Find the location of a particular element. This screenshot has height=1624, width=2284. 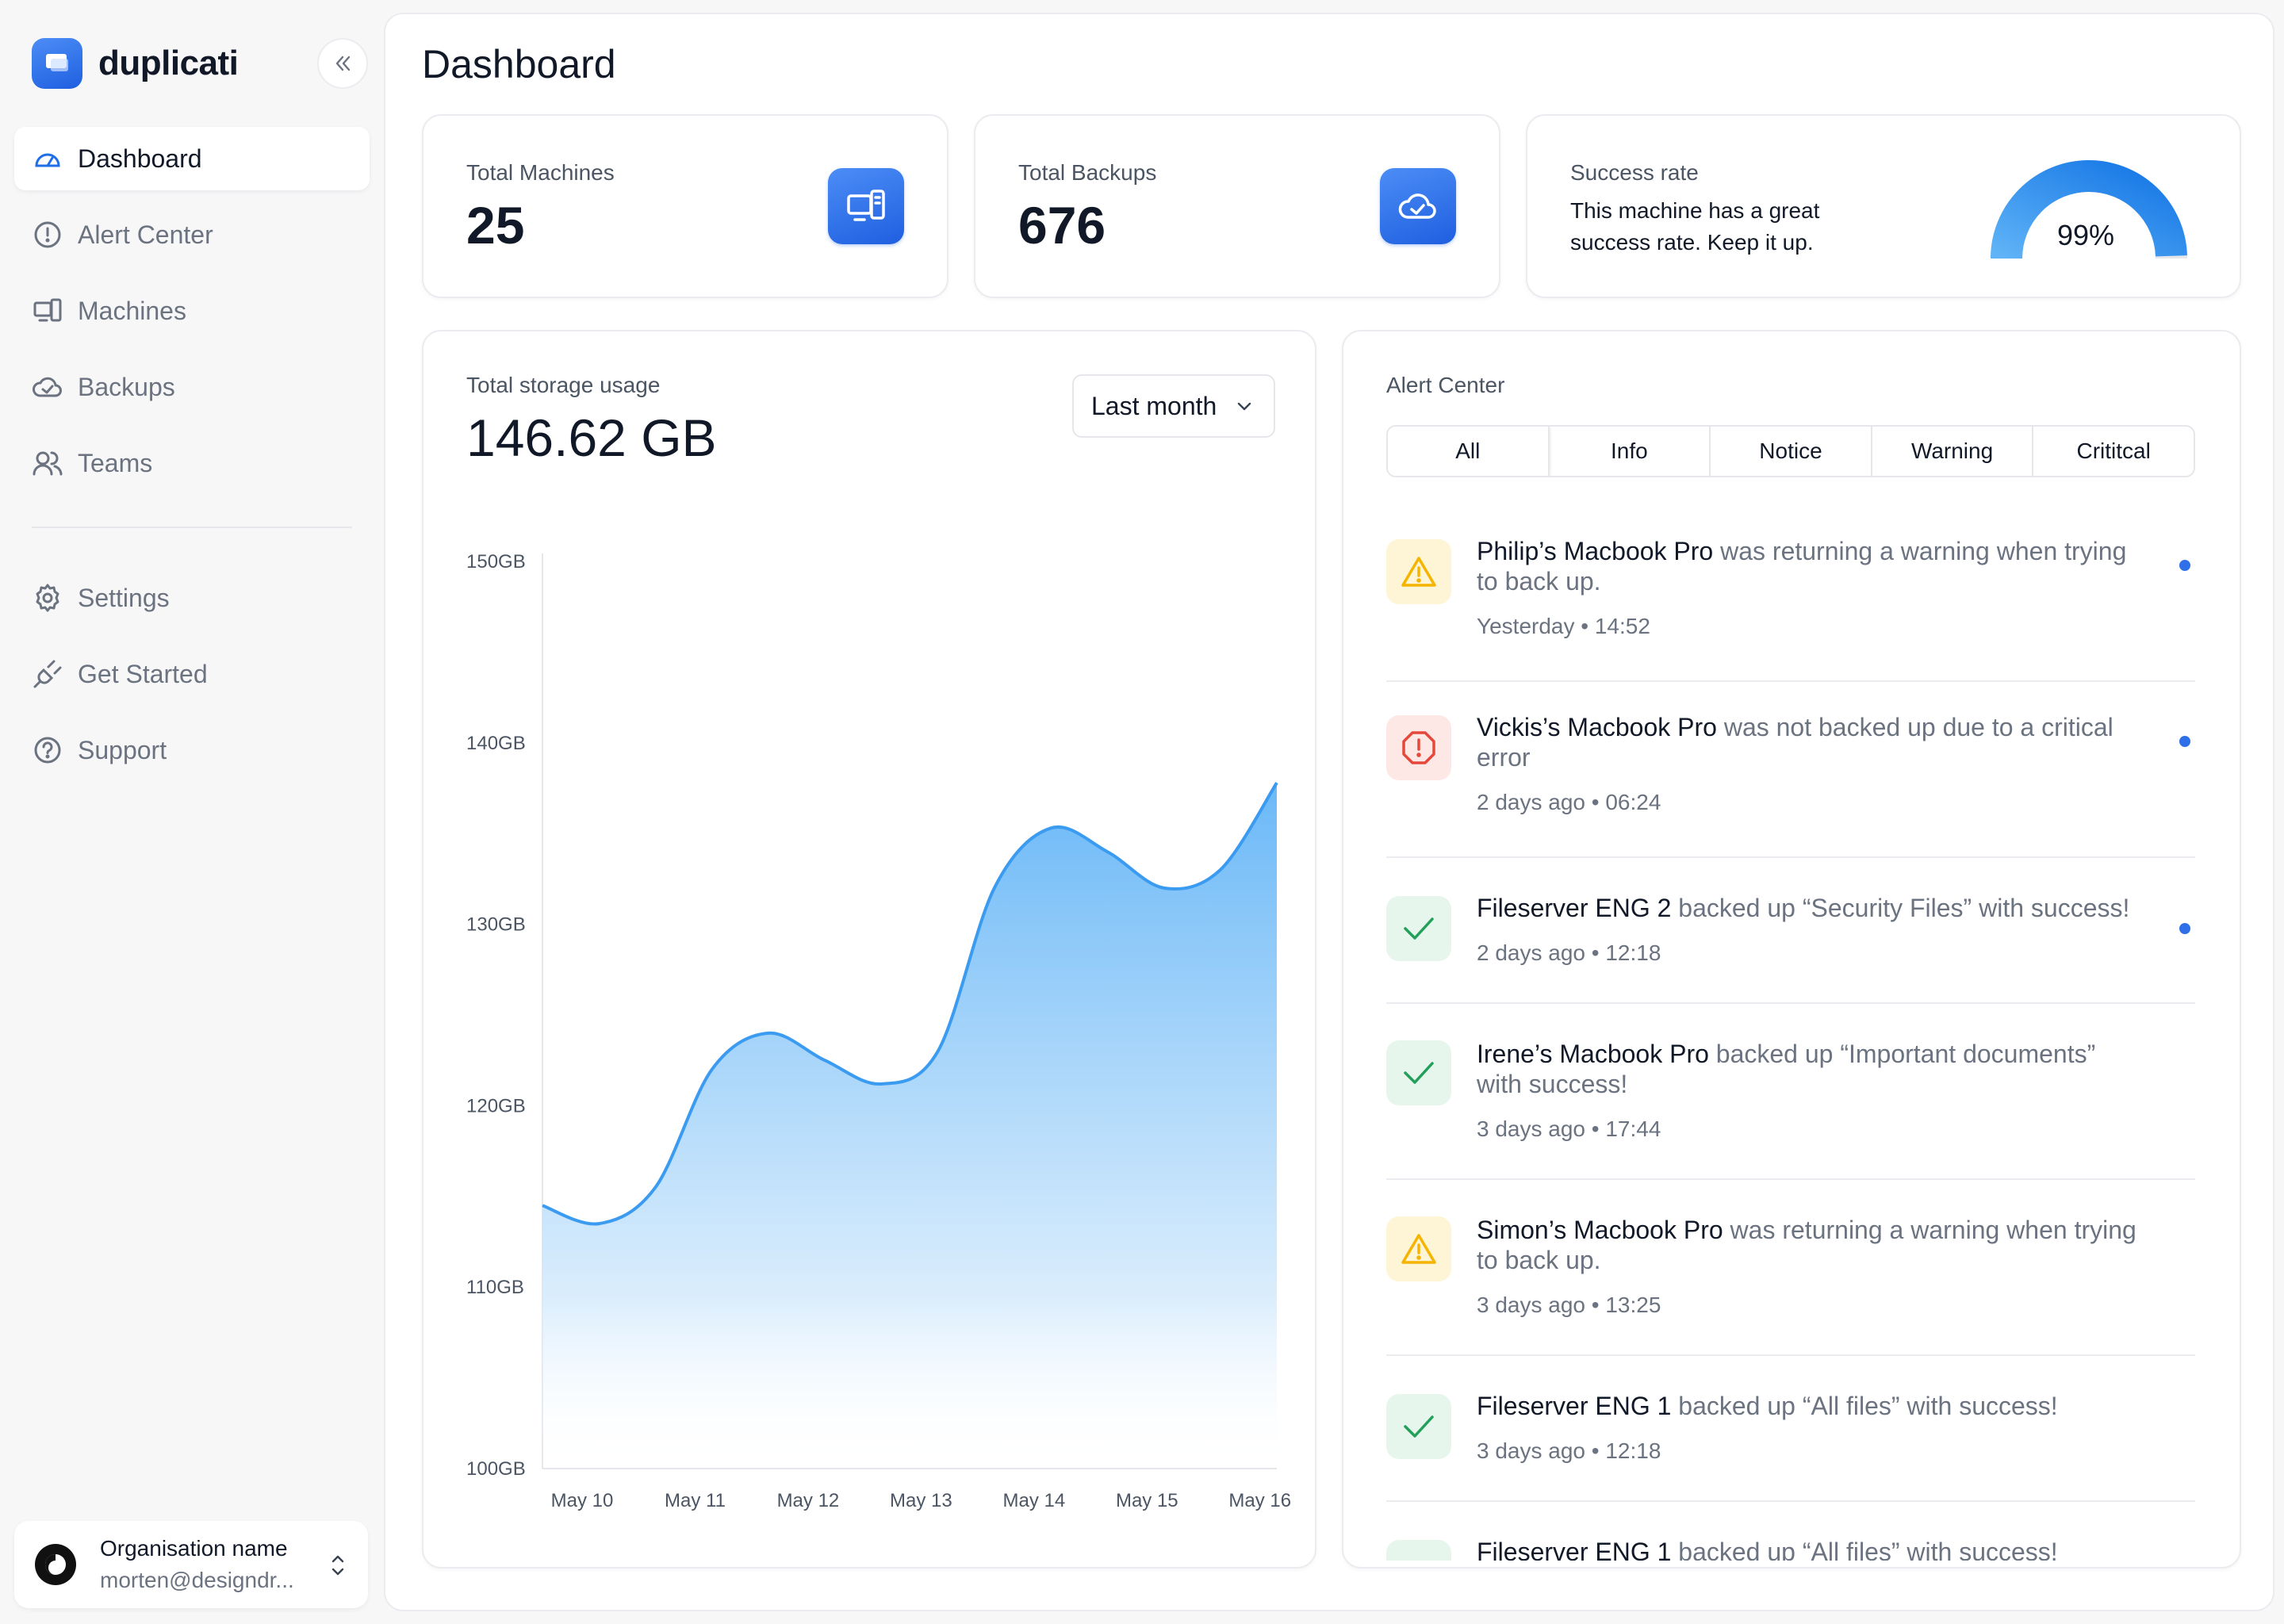

y-tick-label: 130GB is located at coordinates (496, 925).